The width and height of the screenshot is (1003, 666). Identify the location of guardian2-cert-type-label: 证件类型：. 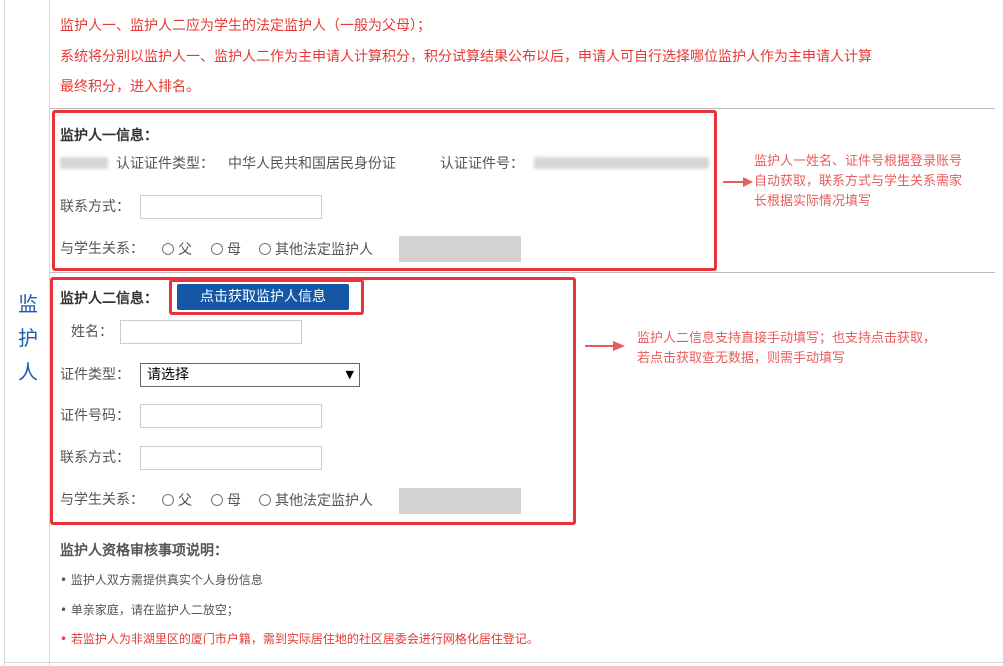
(95, 375).